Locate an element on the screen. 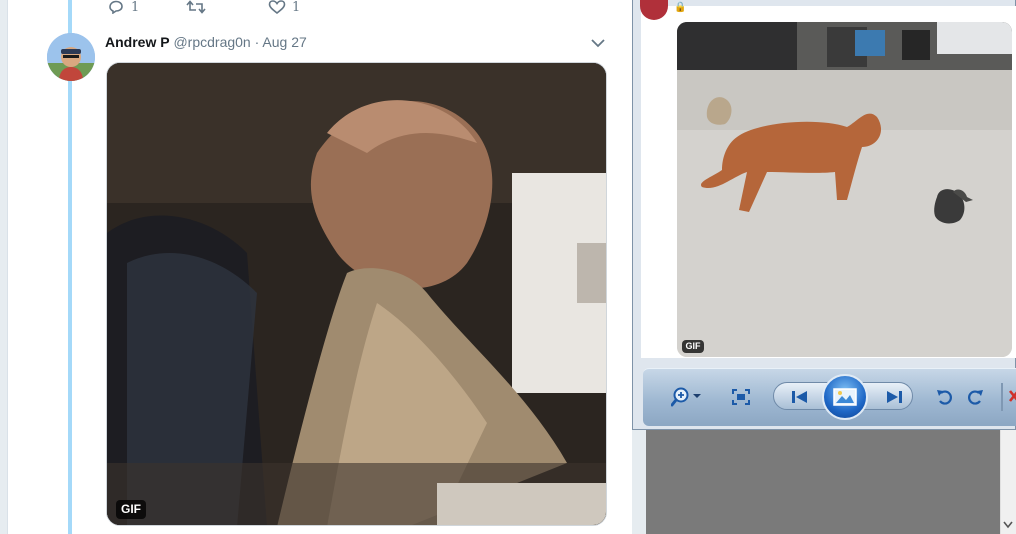 The height and width of the screenshot is (534, 1016). reply-icon is located at coordinates (116, 7).